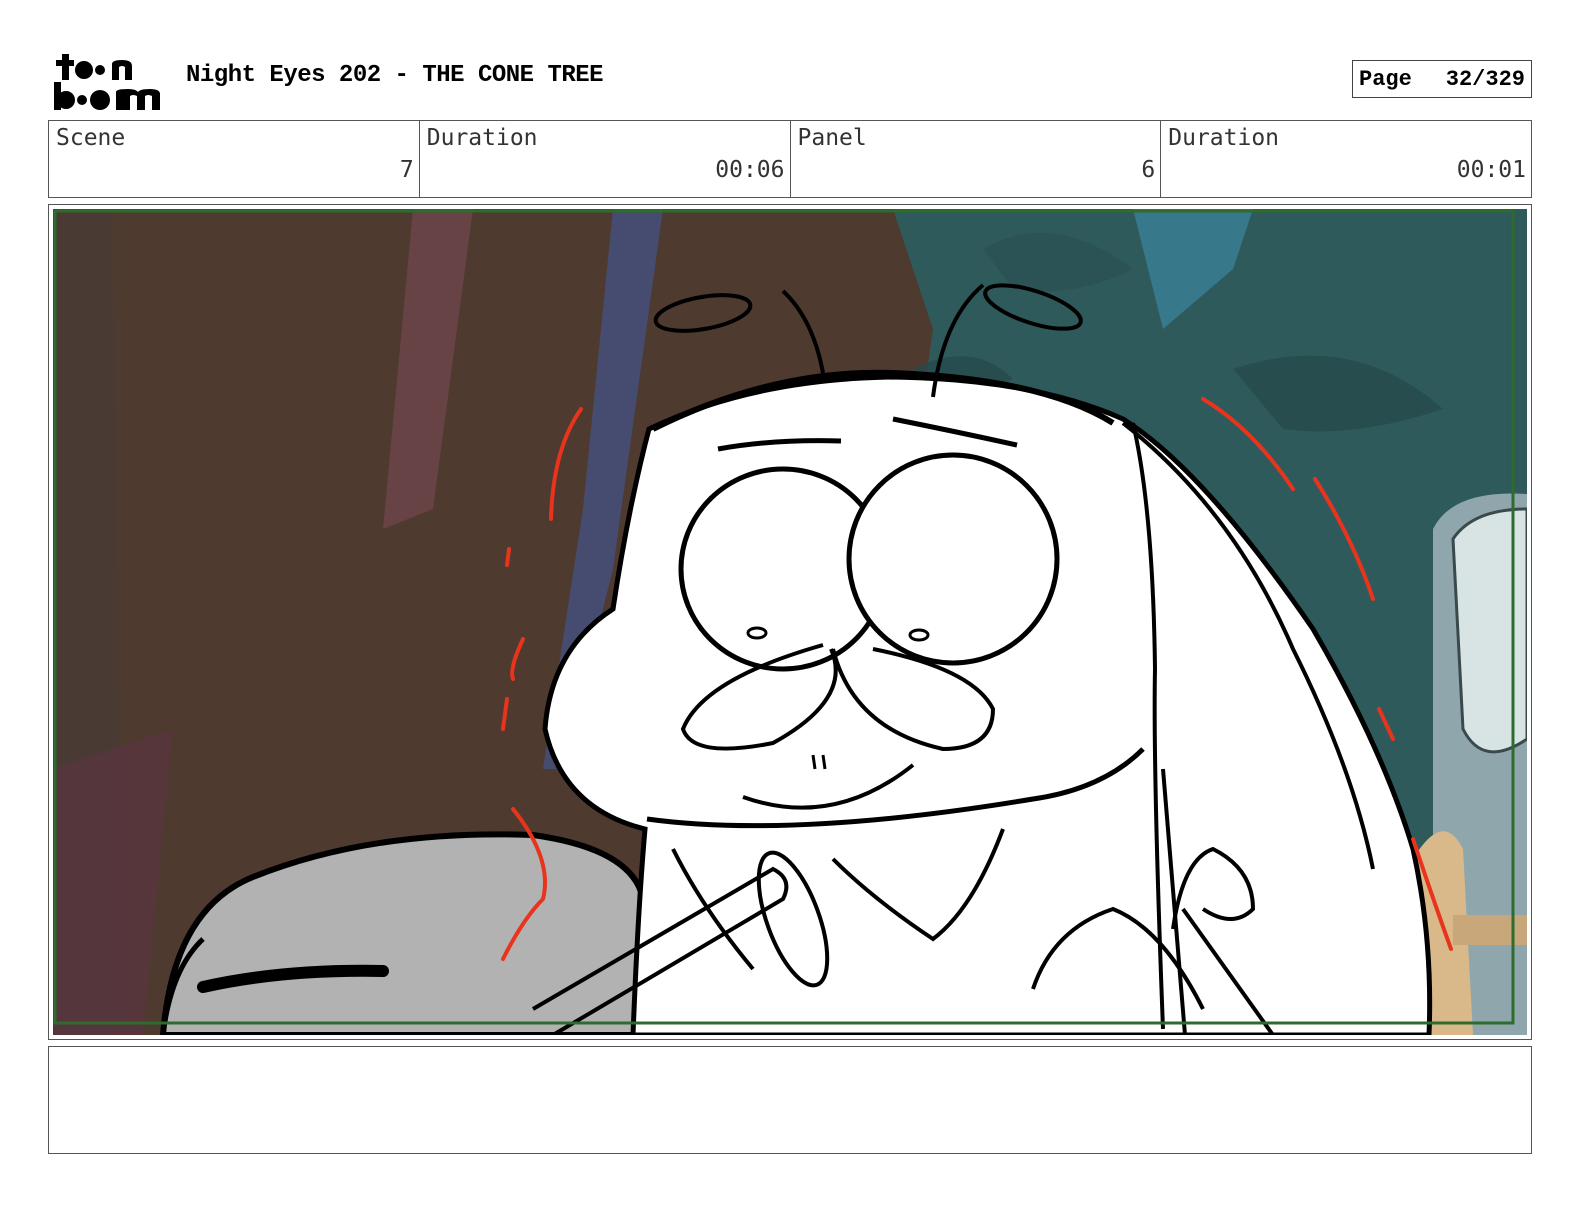 Image resolution: width=1584 pixels, height=1224 pixels. What do you see at coordinates (790, 1100) in the screenshot?
I see `panel-notes-box` at bounding box center [790, 1100].